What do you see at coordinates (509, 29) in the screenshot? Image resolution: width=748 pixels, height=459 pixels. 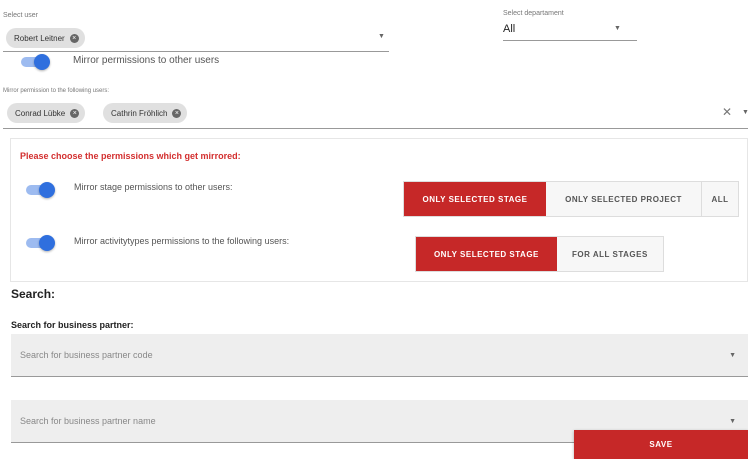 I see `select-department-value: All` at bounding box center [509, 29].